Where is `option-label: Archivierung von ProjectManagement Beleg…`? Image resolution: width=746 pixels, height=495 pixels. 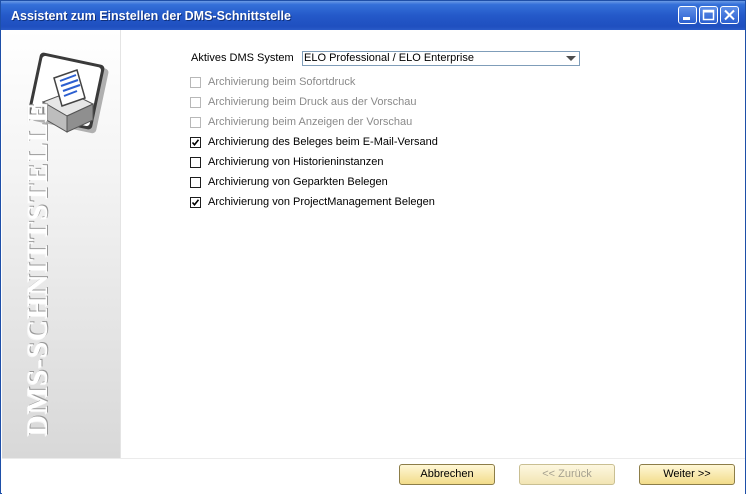
option-label: Archivierung von ProjectManagement Beleg… is located at coordinates (321, 202).